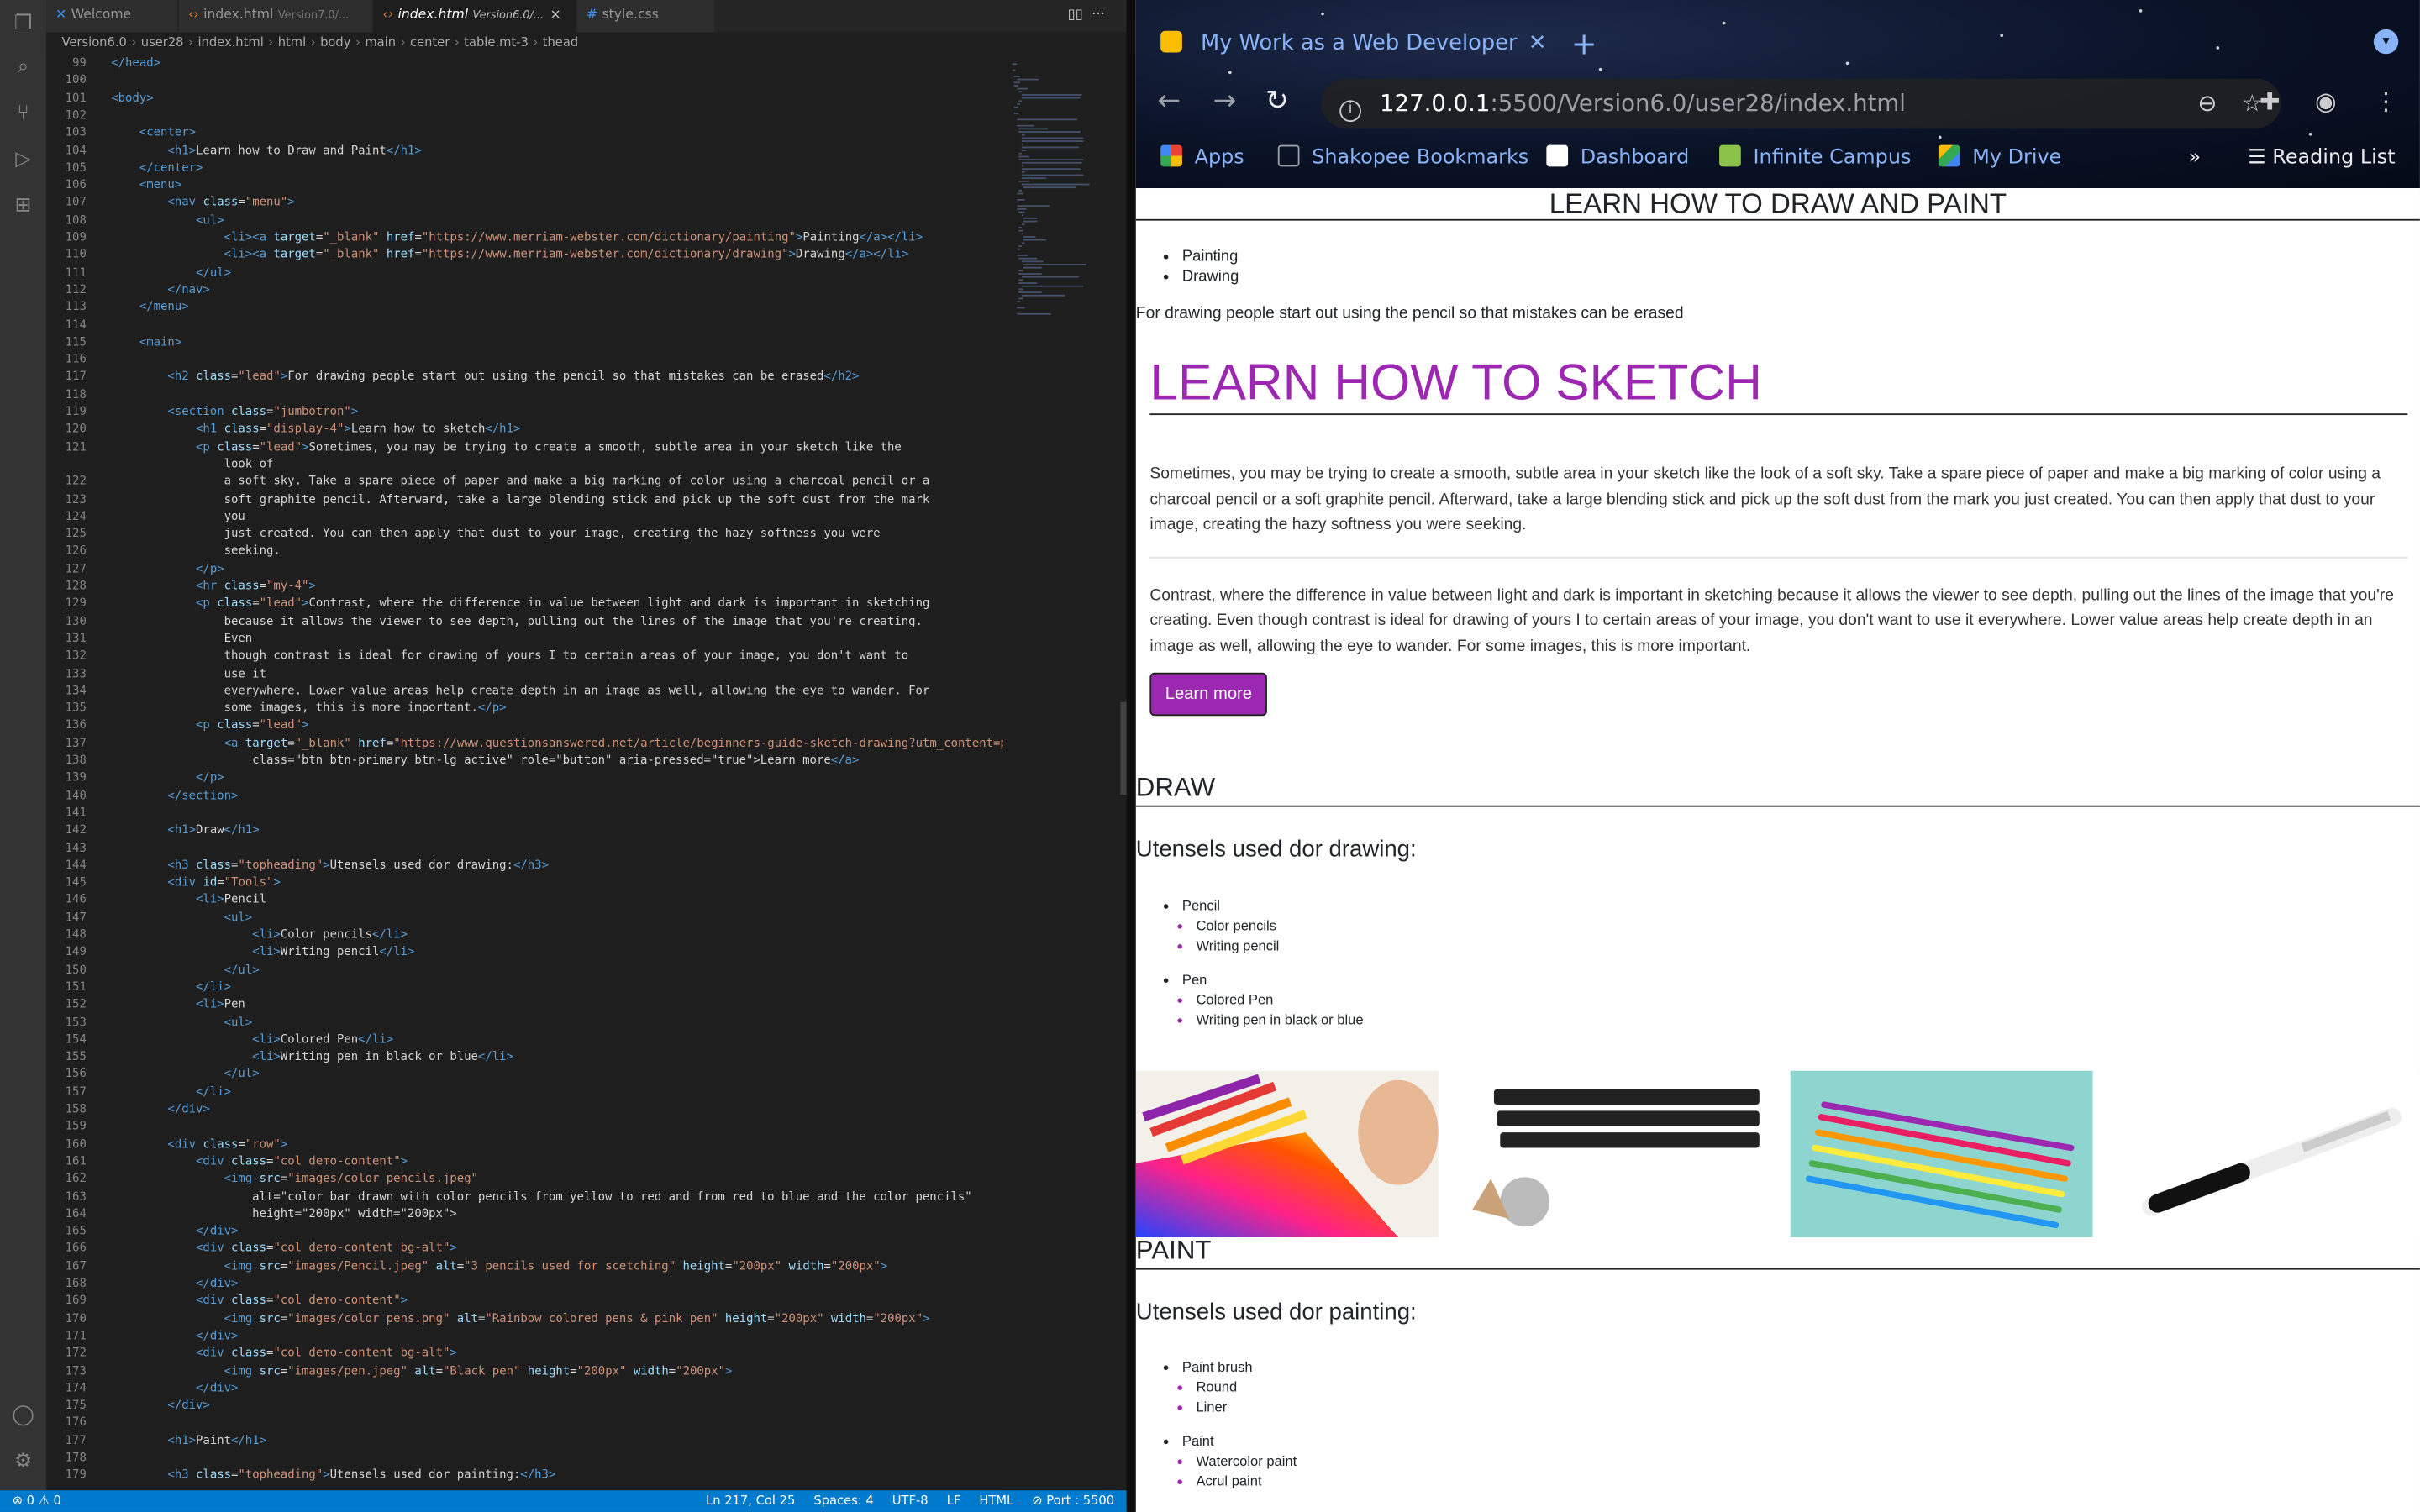 The width and height of the screenshot is (2420, 1512). I want to click on code-line: seeking., so click(196, 550).